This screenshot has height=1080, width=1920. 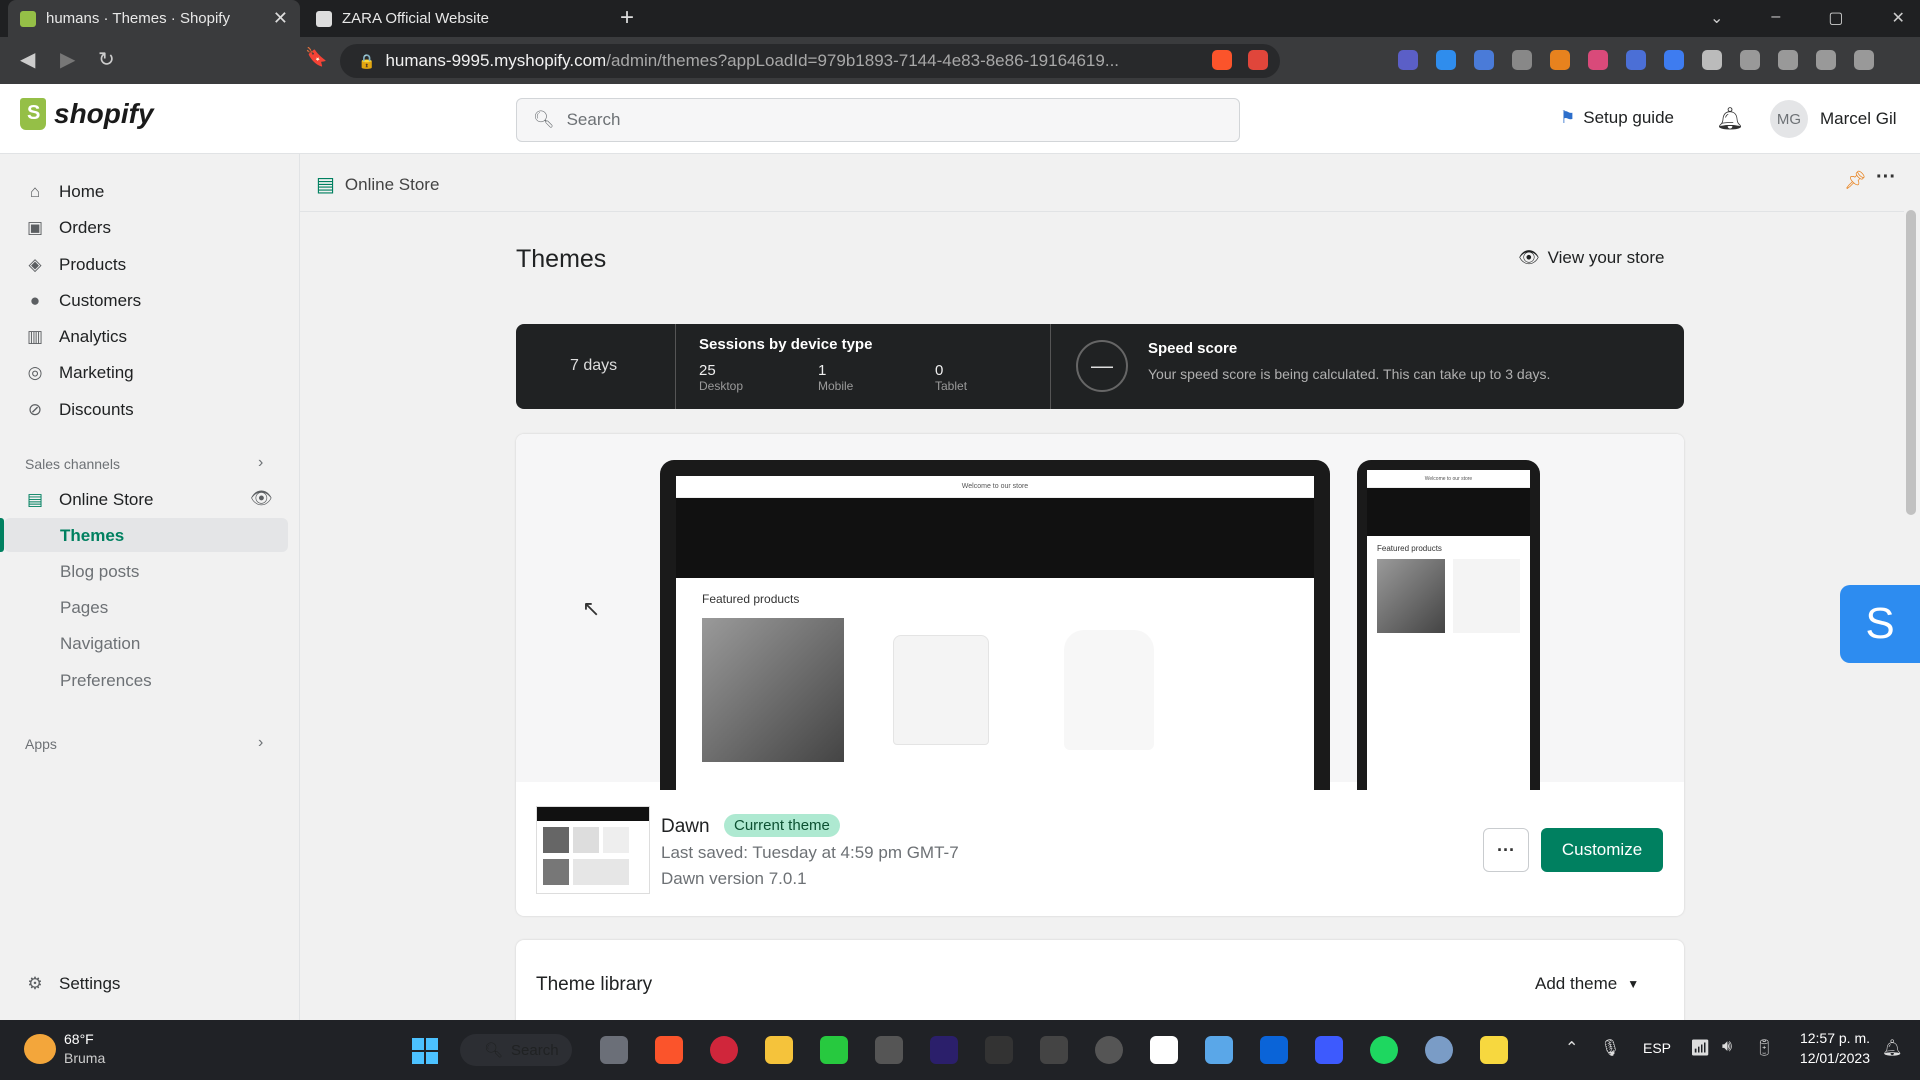 I want to click on period-selector: 7 days, so click(x=593, y=366).